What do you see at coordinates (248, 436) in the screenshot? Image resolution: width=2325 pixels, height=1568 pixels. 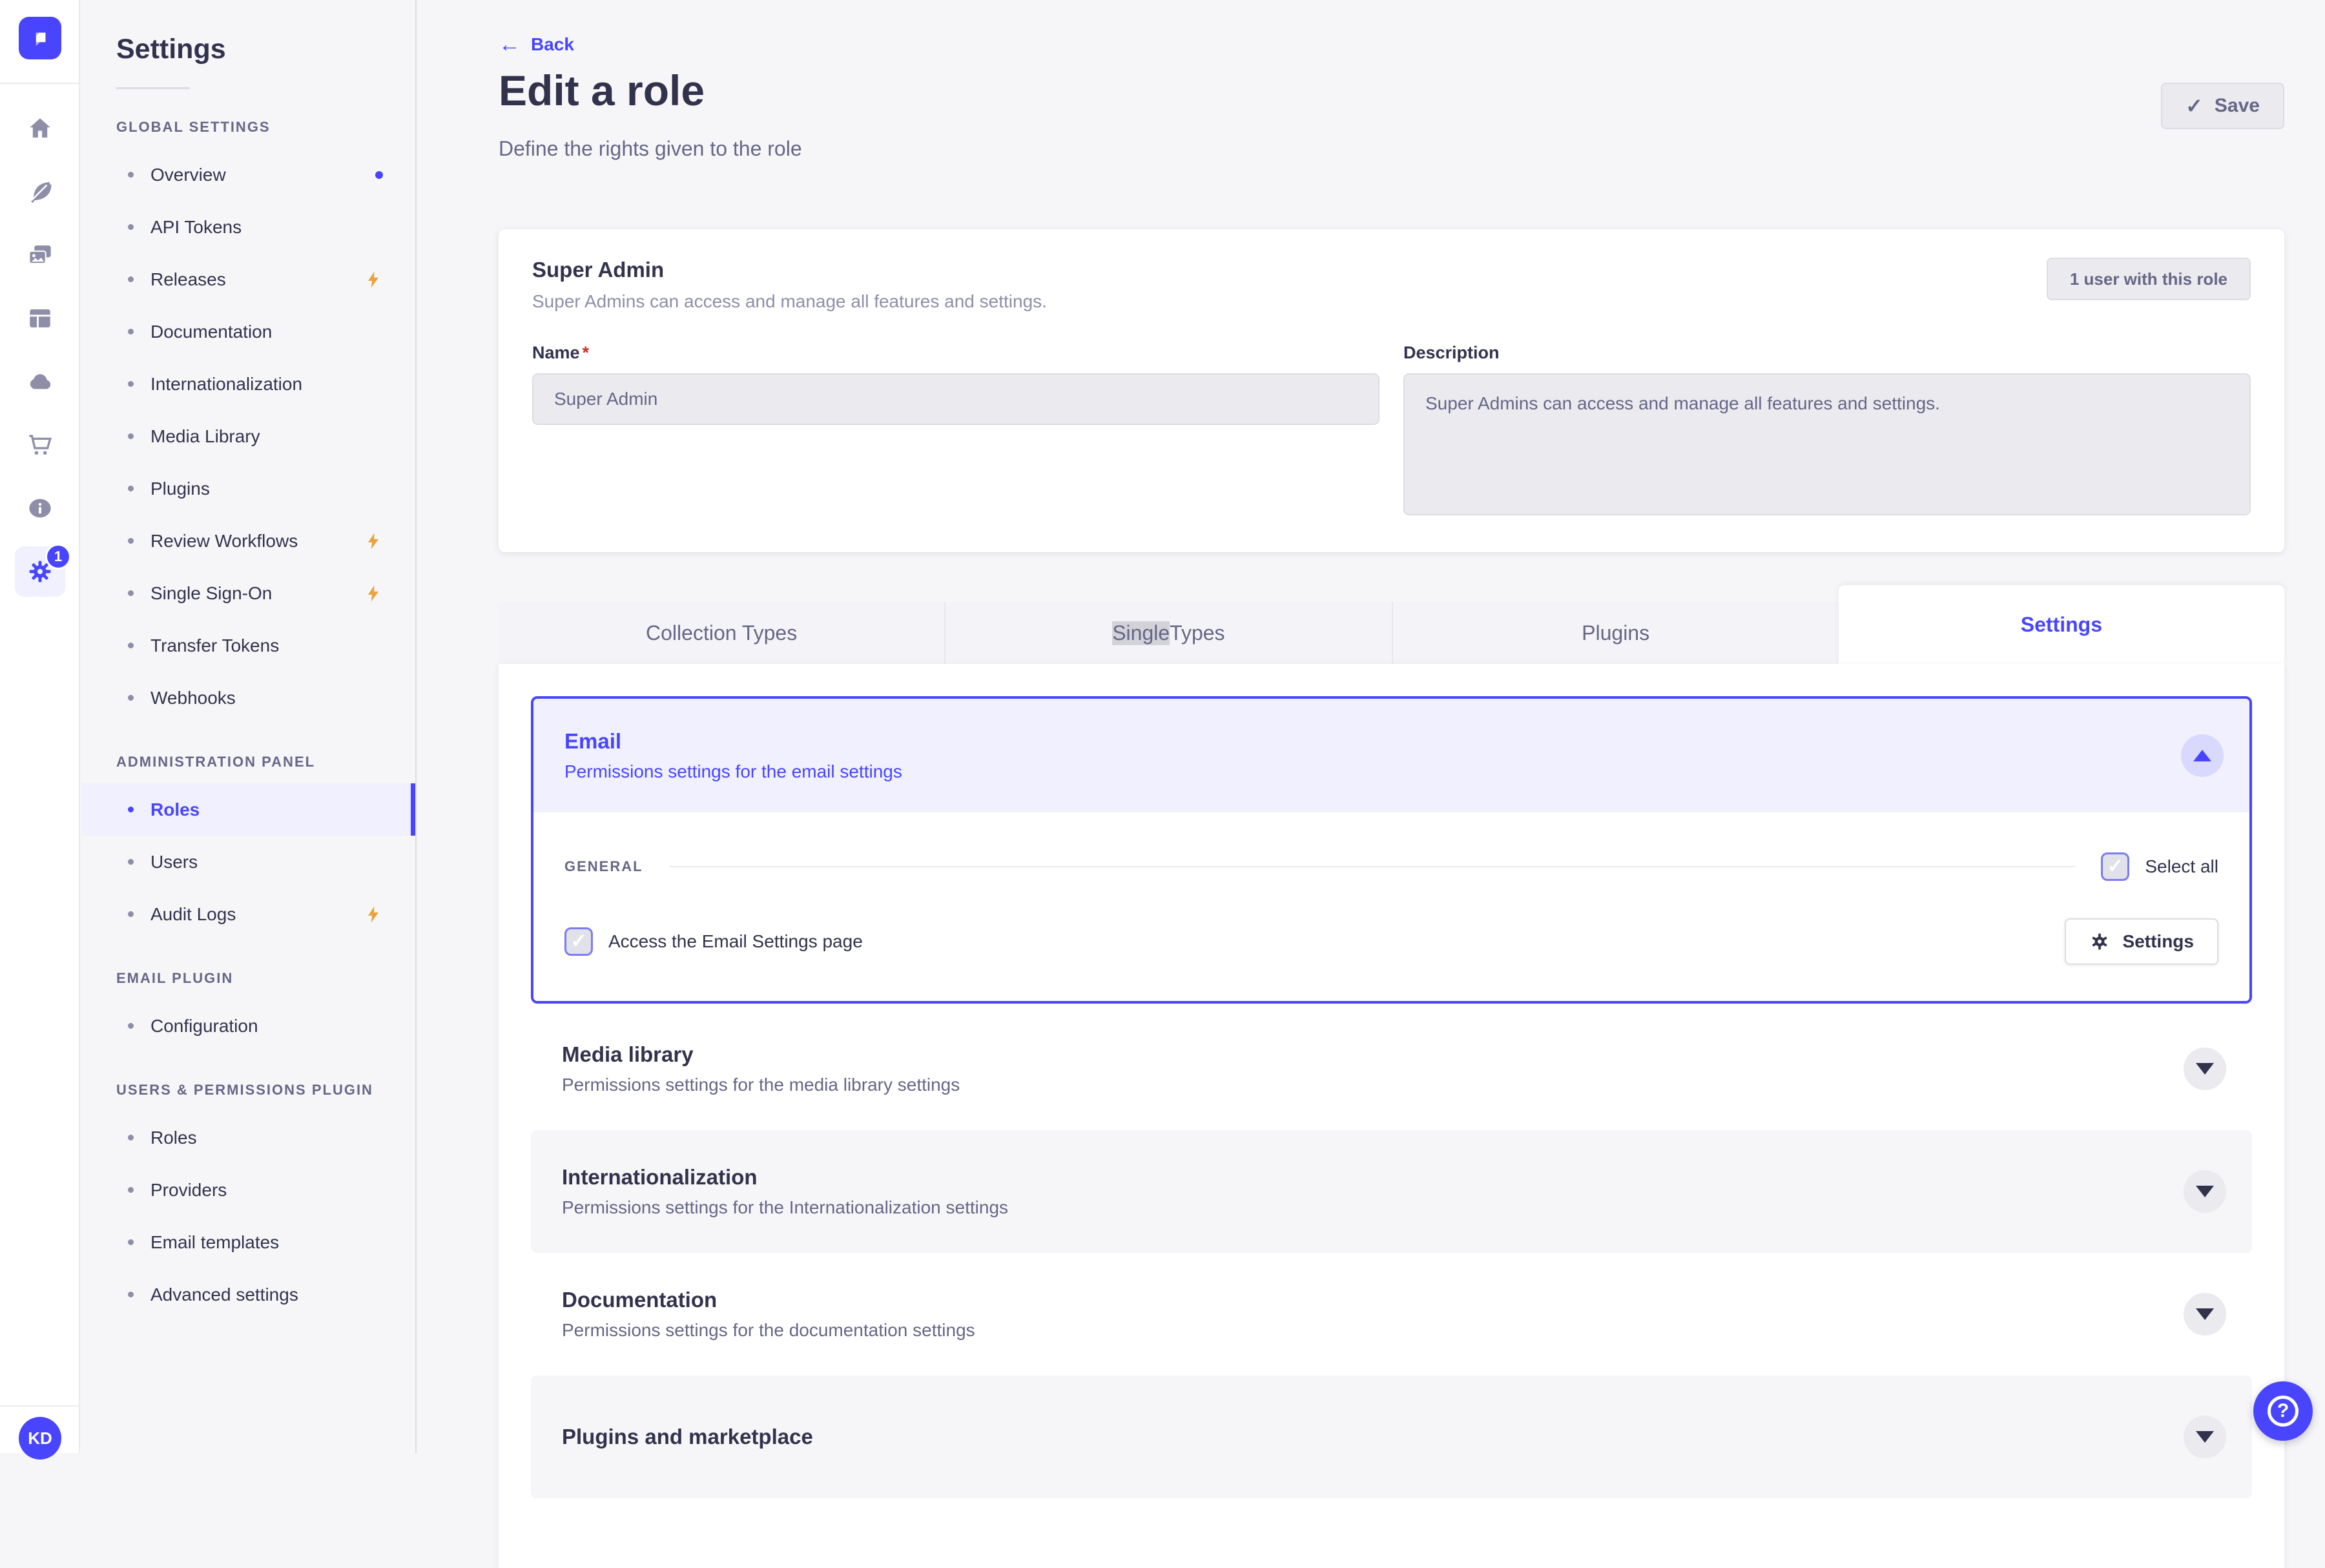 I see `sidebar-item-media-library: Media Library` at bounding box center [248, 436].